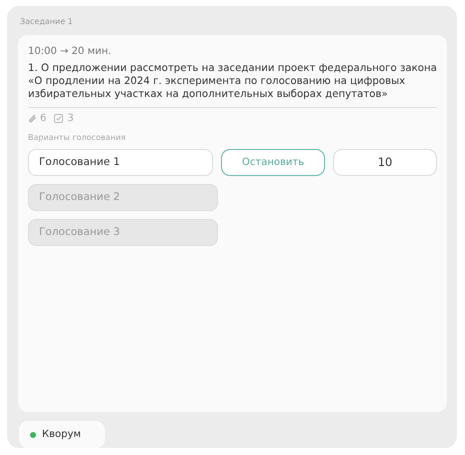 The width and height of the screenshot is (465, 455). Describe the element at coordinates (43, 119) in the screenshot. I see `attachment-count: 6` at that location.